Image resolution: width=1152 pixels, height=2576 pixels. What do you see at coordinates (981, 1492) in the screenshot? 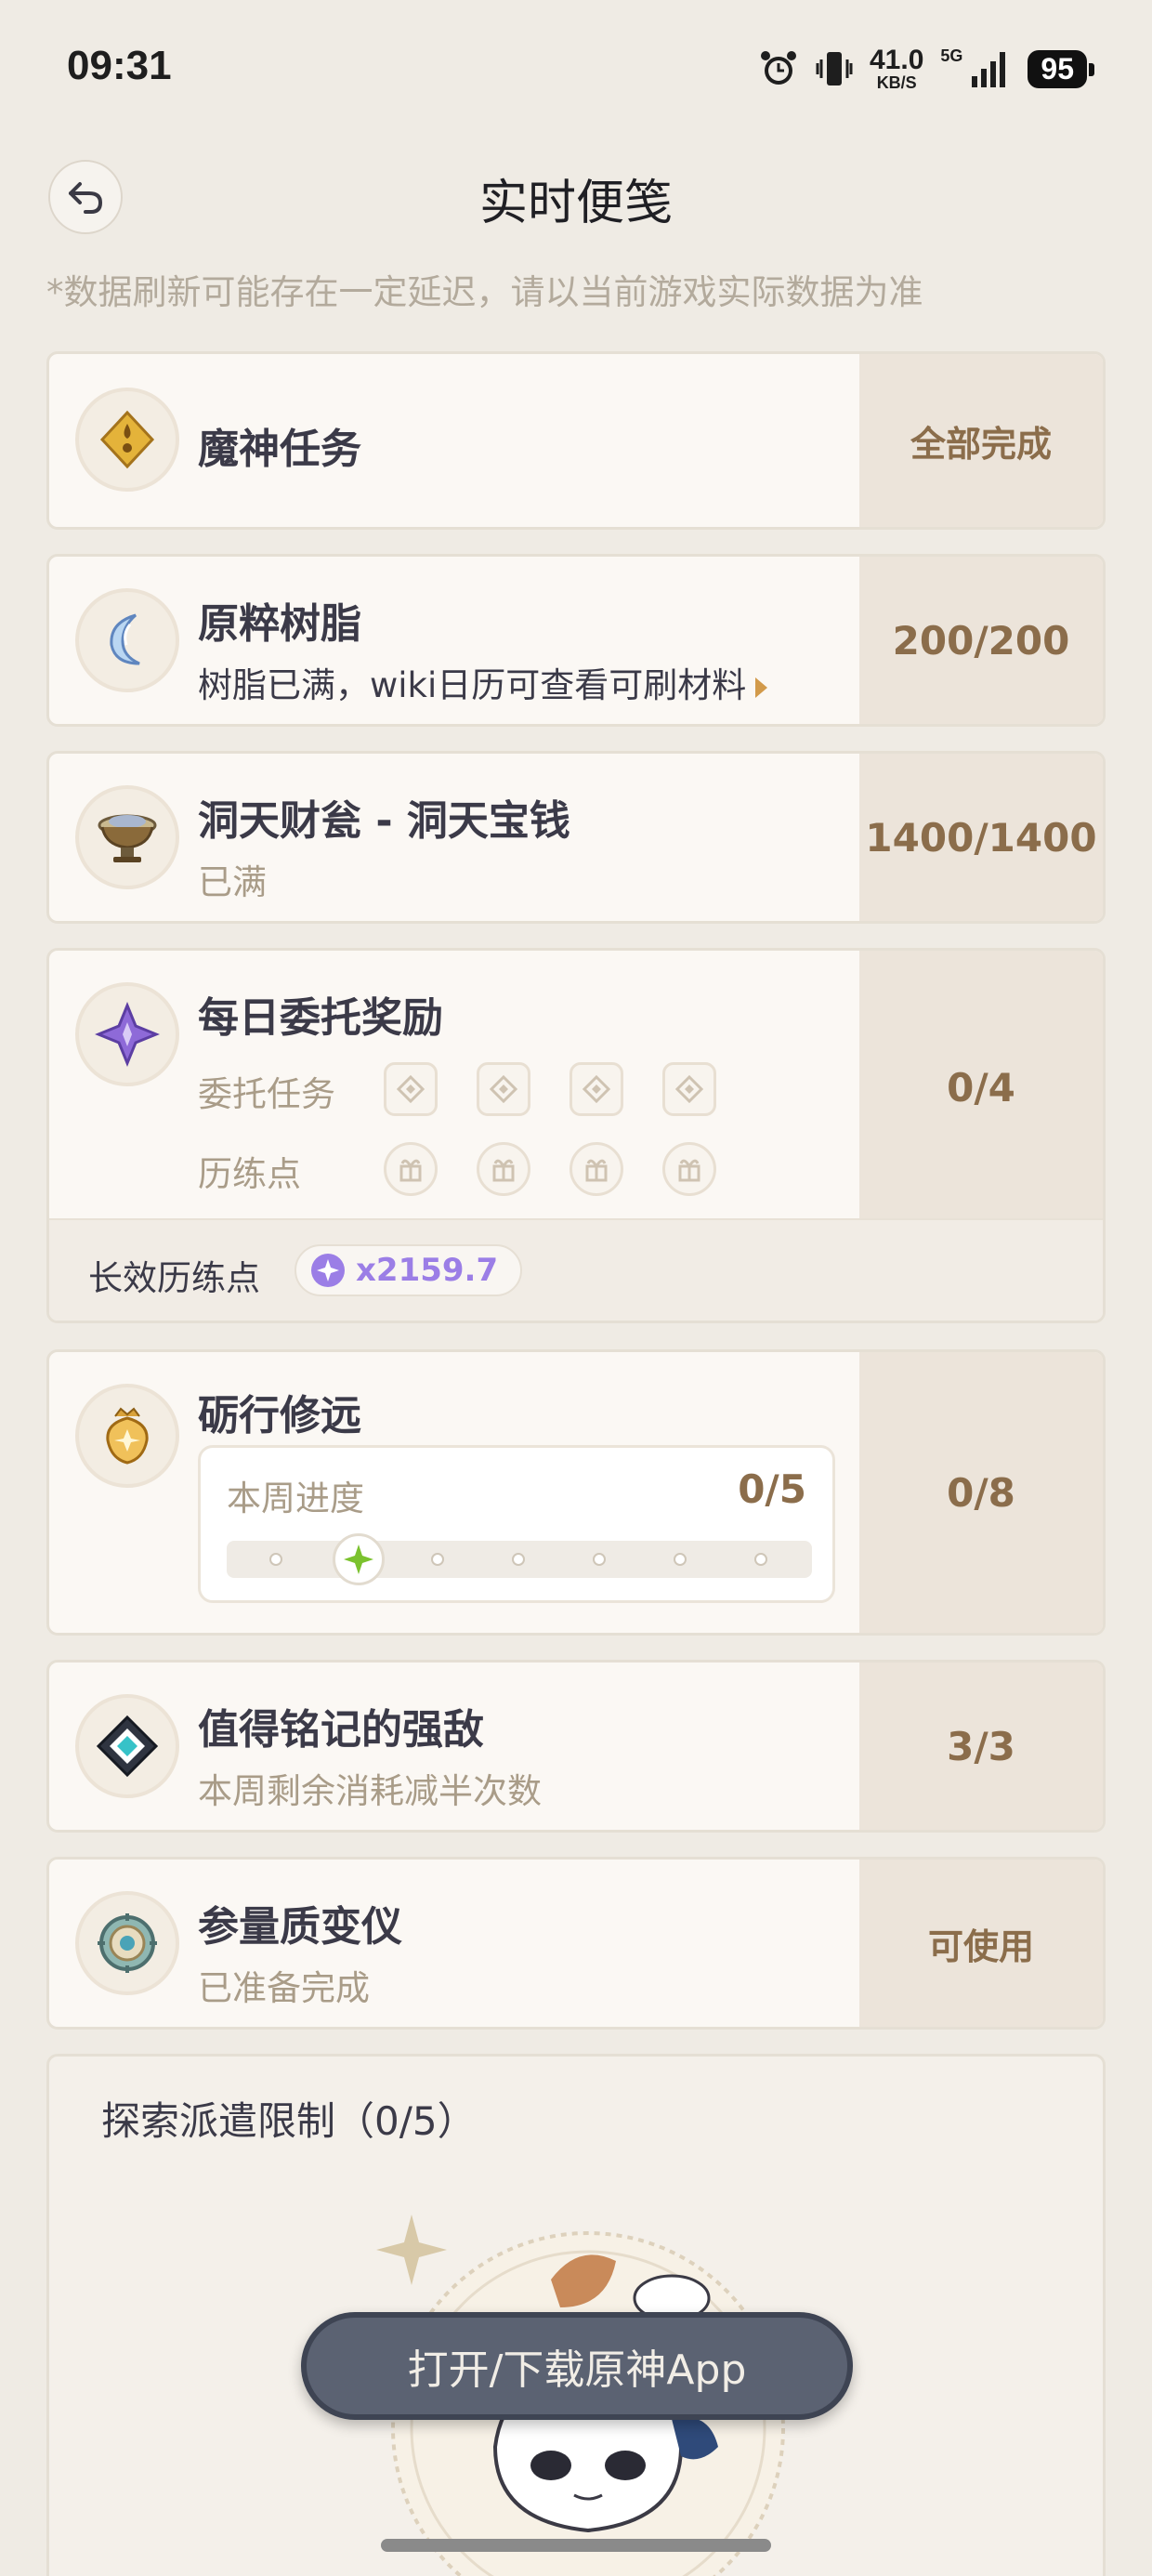
I see `weekly-value: 0/8` at bounding box center [981, 1492].